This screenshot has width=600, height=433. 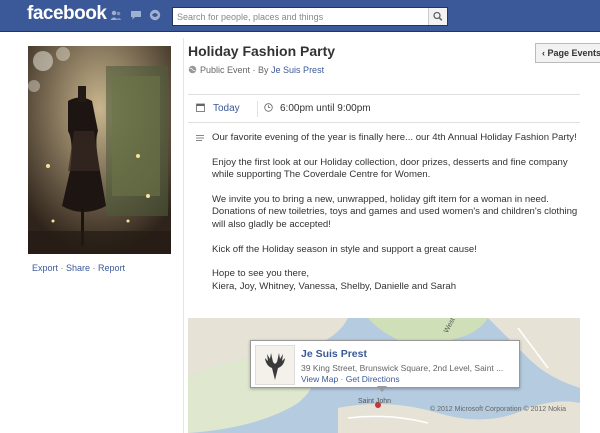 I want to click on callout-pointer, so click(x=382, y=389).